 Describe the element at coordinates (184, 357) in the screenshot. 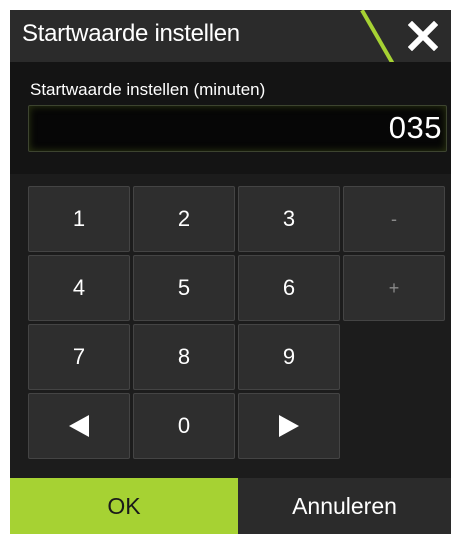

I see `key-8: 8` at that location.